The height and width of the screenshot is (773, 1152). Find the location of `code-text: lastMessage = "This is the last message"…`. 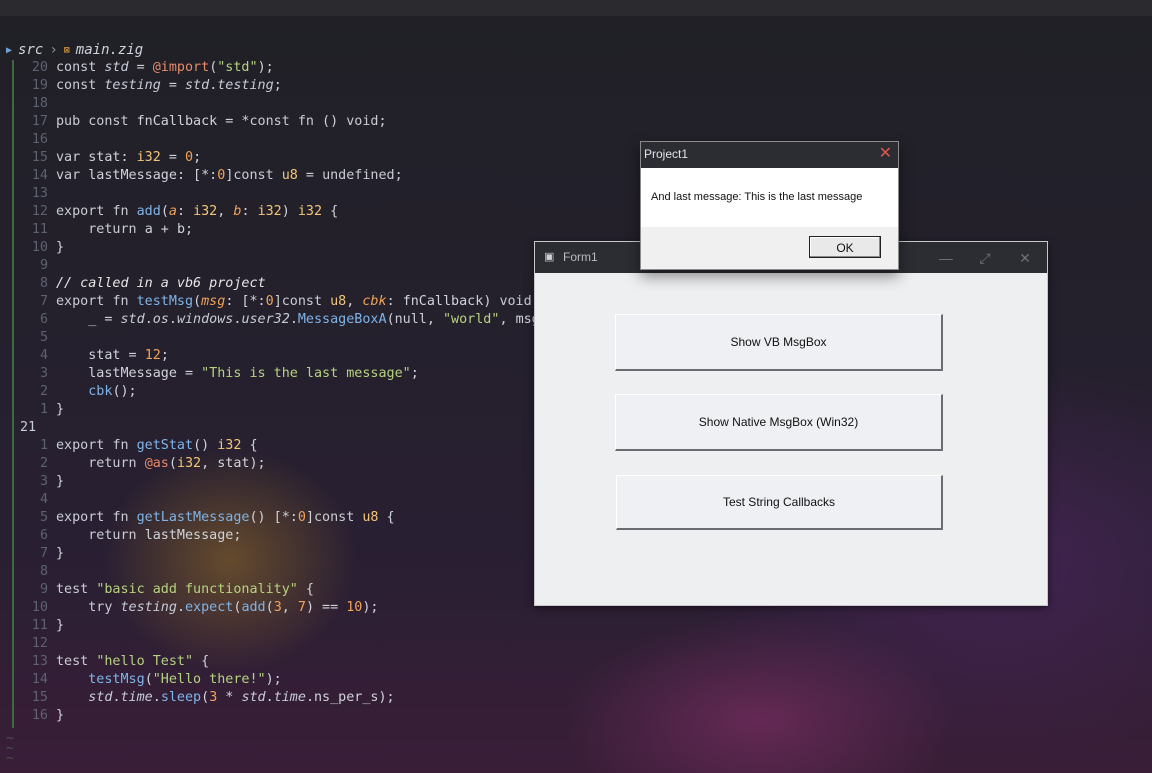

code-text: lastMessage = "This is the last message"… is located at coordinates (253, 373).